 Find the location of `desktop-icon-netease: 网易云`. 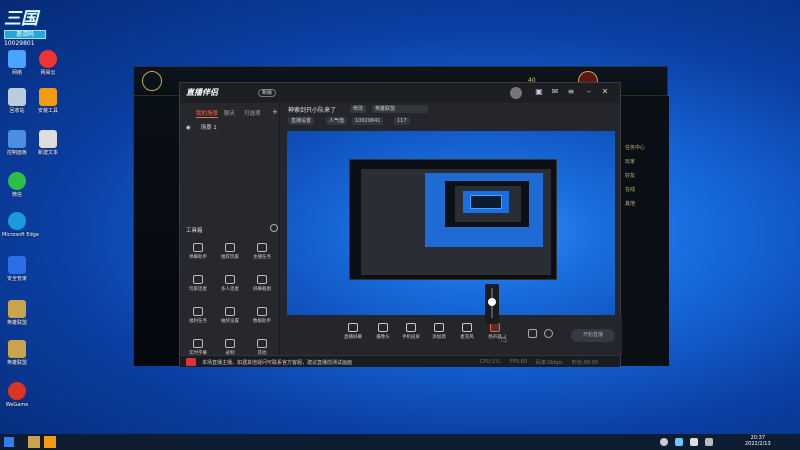

desktop-icon-netease: 网易云 is located at coordinates (48, 63).